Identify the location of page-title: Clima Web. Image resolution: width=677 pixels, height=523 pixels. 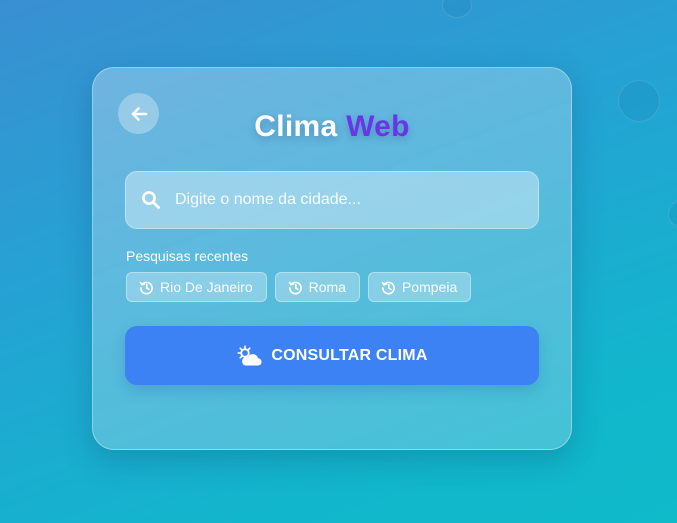
(332, 127).